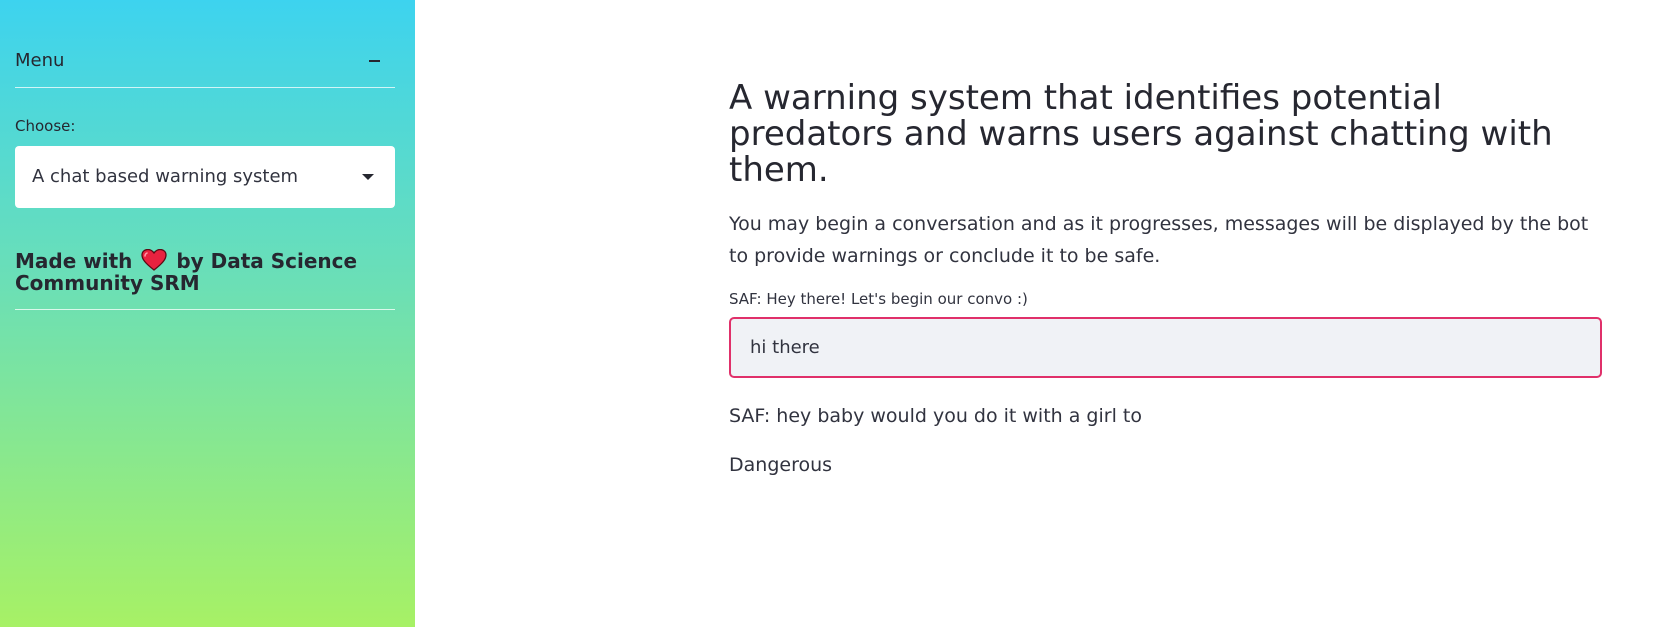  I want to click on sidebar-menu-header: Menu, so click(205, 67).